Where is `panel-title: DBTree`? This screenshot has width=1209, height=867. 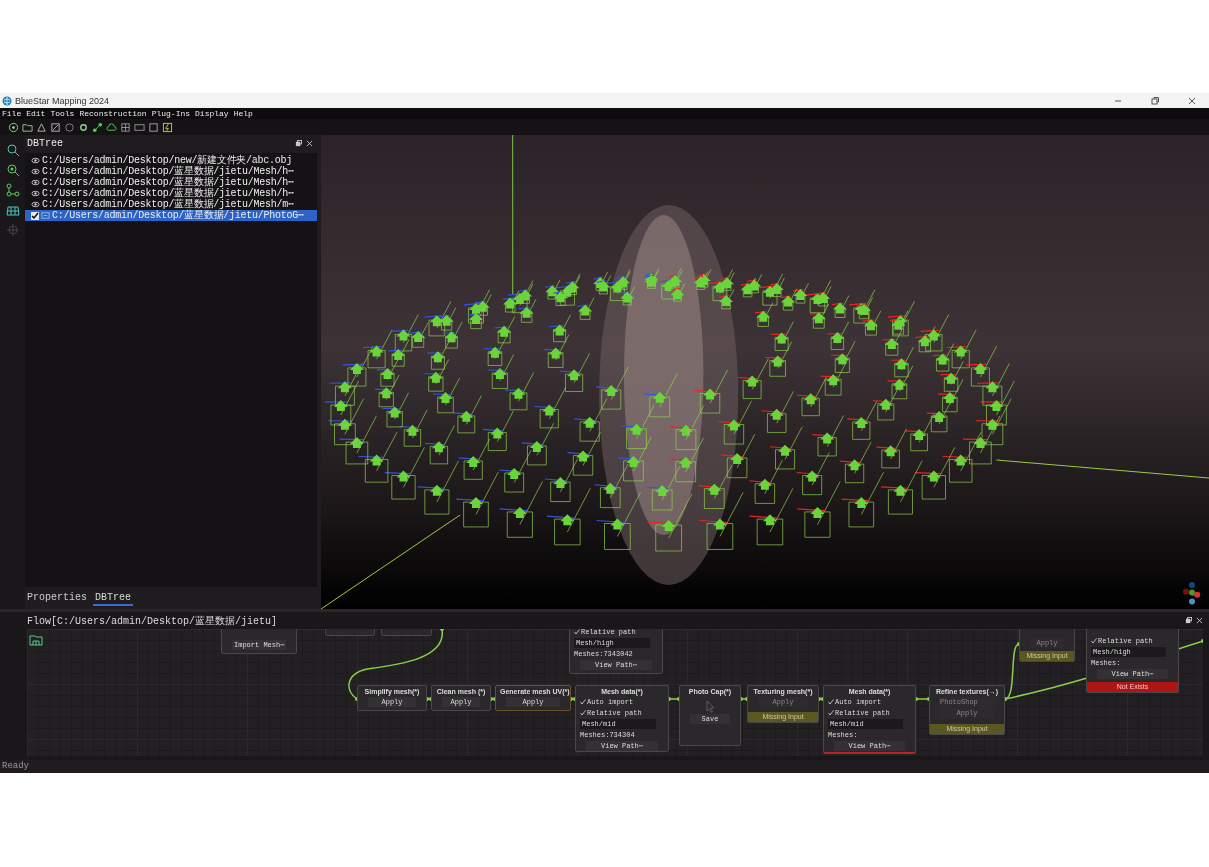
panel-title: DBTree is located at coordinates (45, 143).